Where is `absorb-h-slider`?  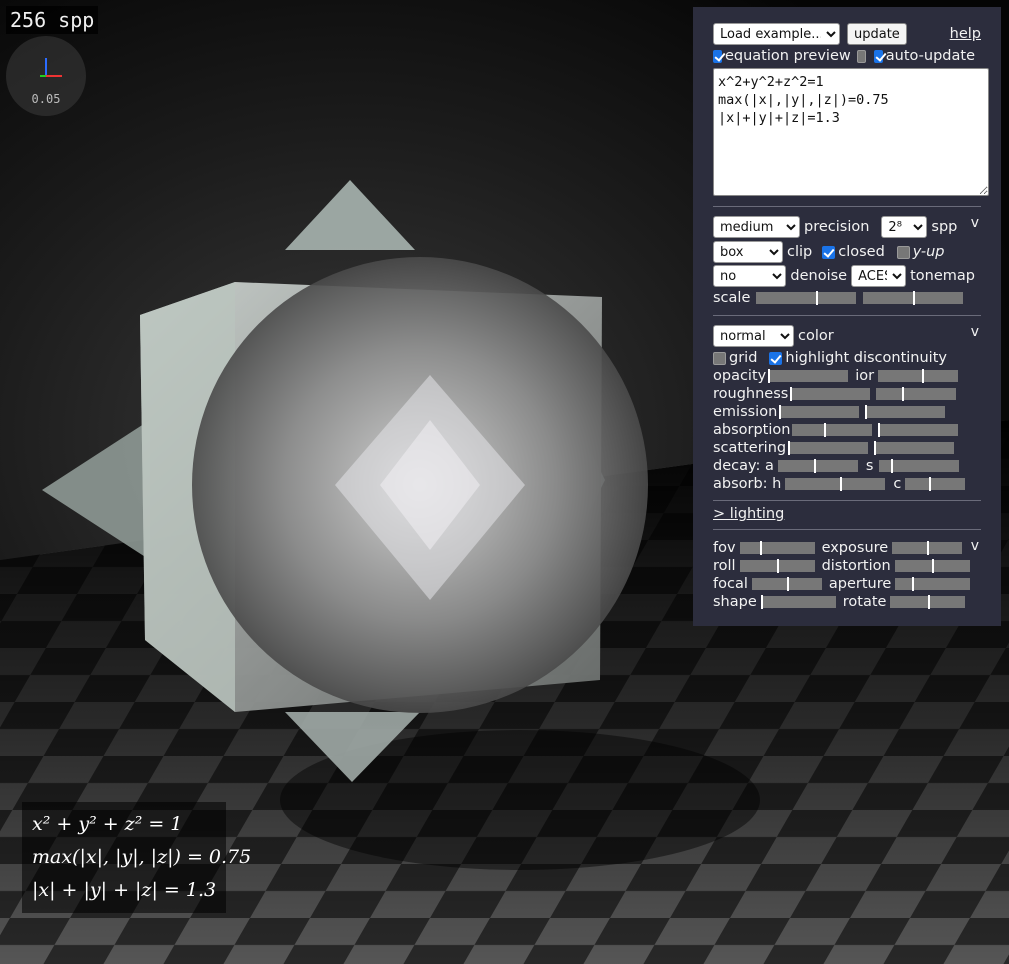
absorb-h-slider is located at coordinates (835, 484).